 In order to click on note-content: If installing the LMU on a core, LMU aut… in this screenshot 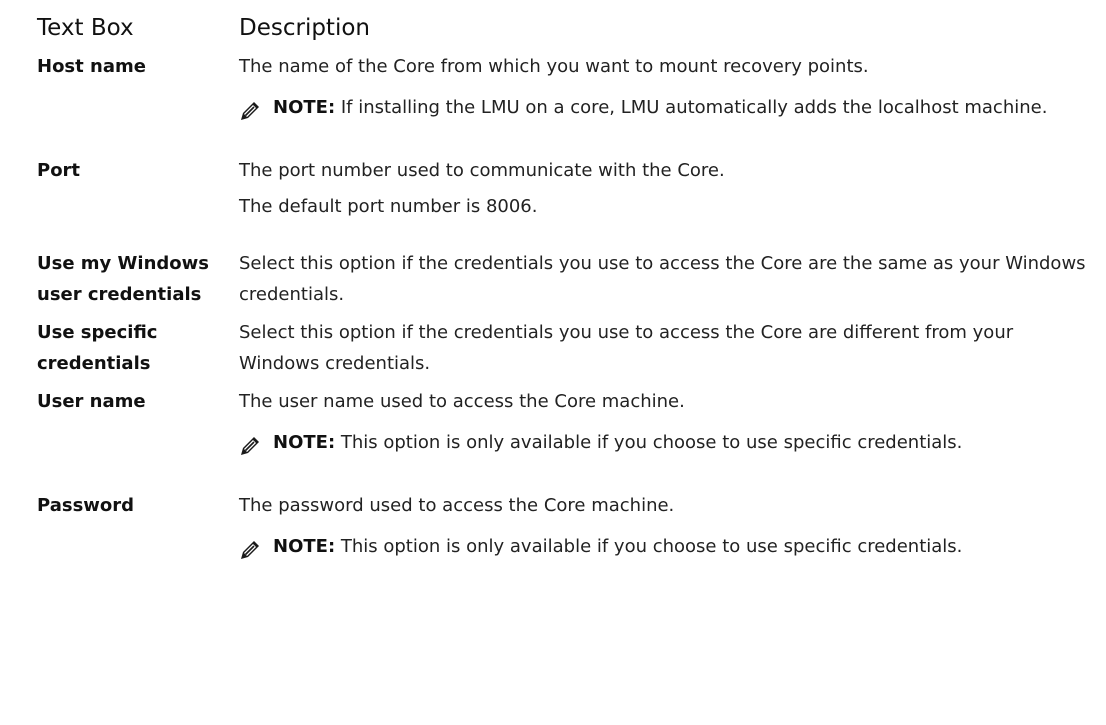, I will do `click(691, 107)`.